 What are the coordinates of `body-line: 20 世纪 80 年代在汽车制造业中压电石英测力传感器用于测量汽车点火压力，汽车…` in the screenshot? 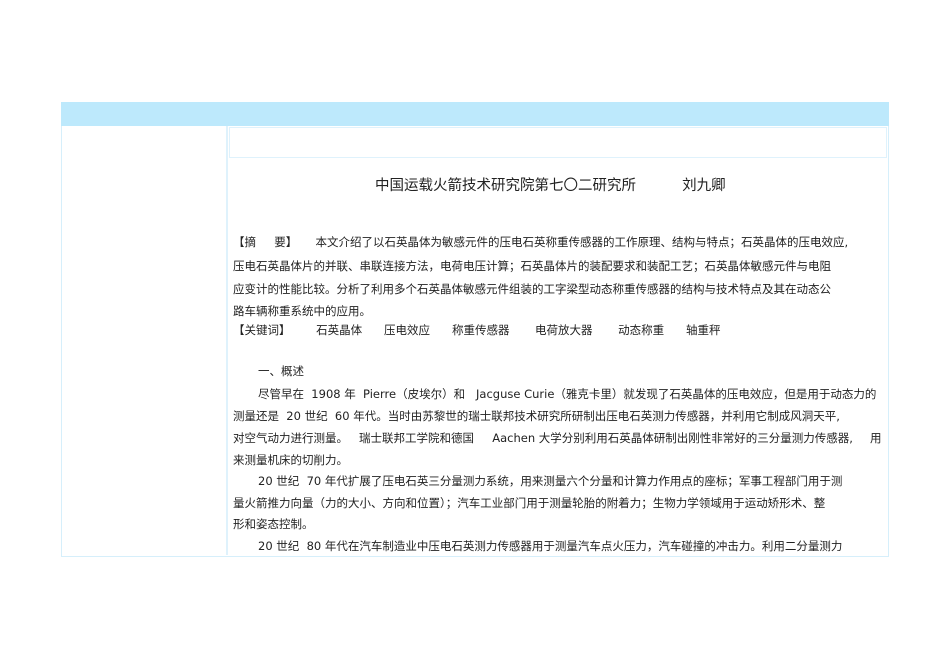 It's located at (550, 546).